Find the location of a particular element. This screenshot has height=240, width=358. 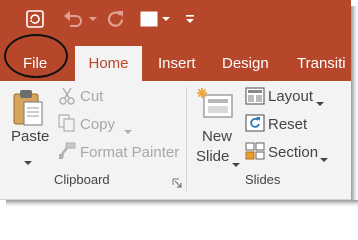

blank-slide-icon is located at coordinates (149, 19).